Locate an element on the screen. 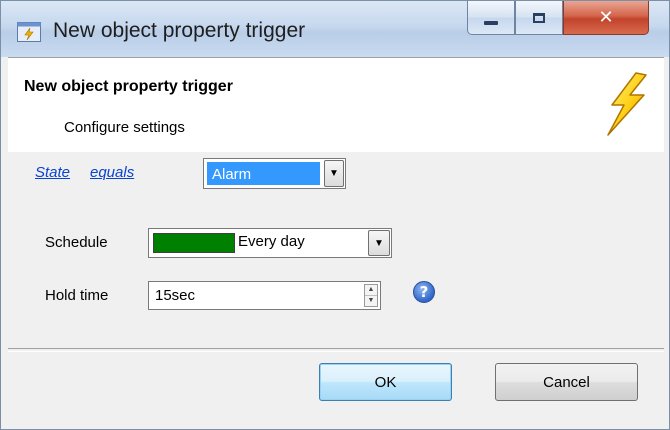  minimize-button is located at coordinates (491, 18).